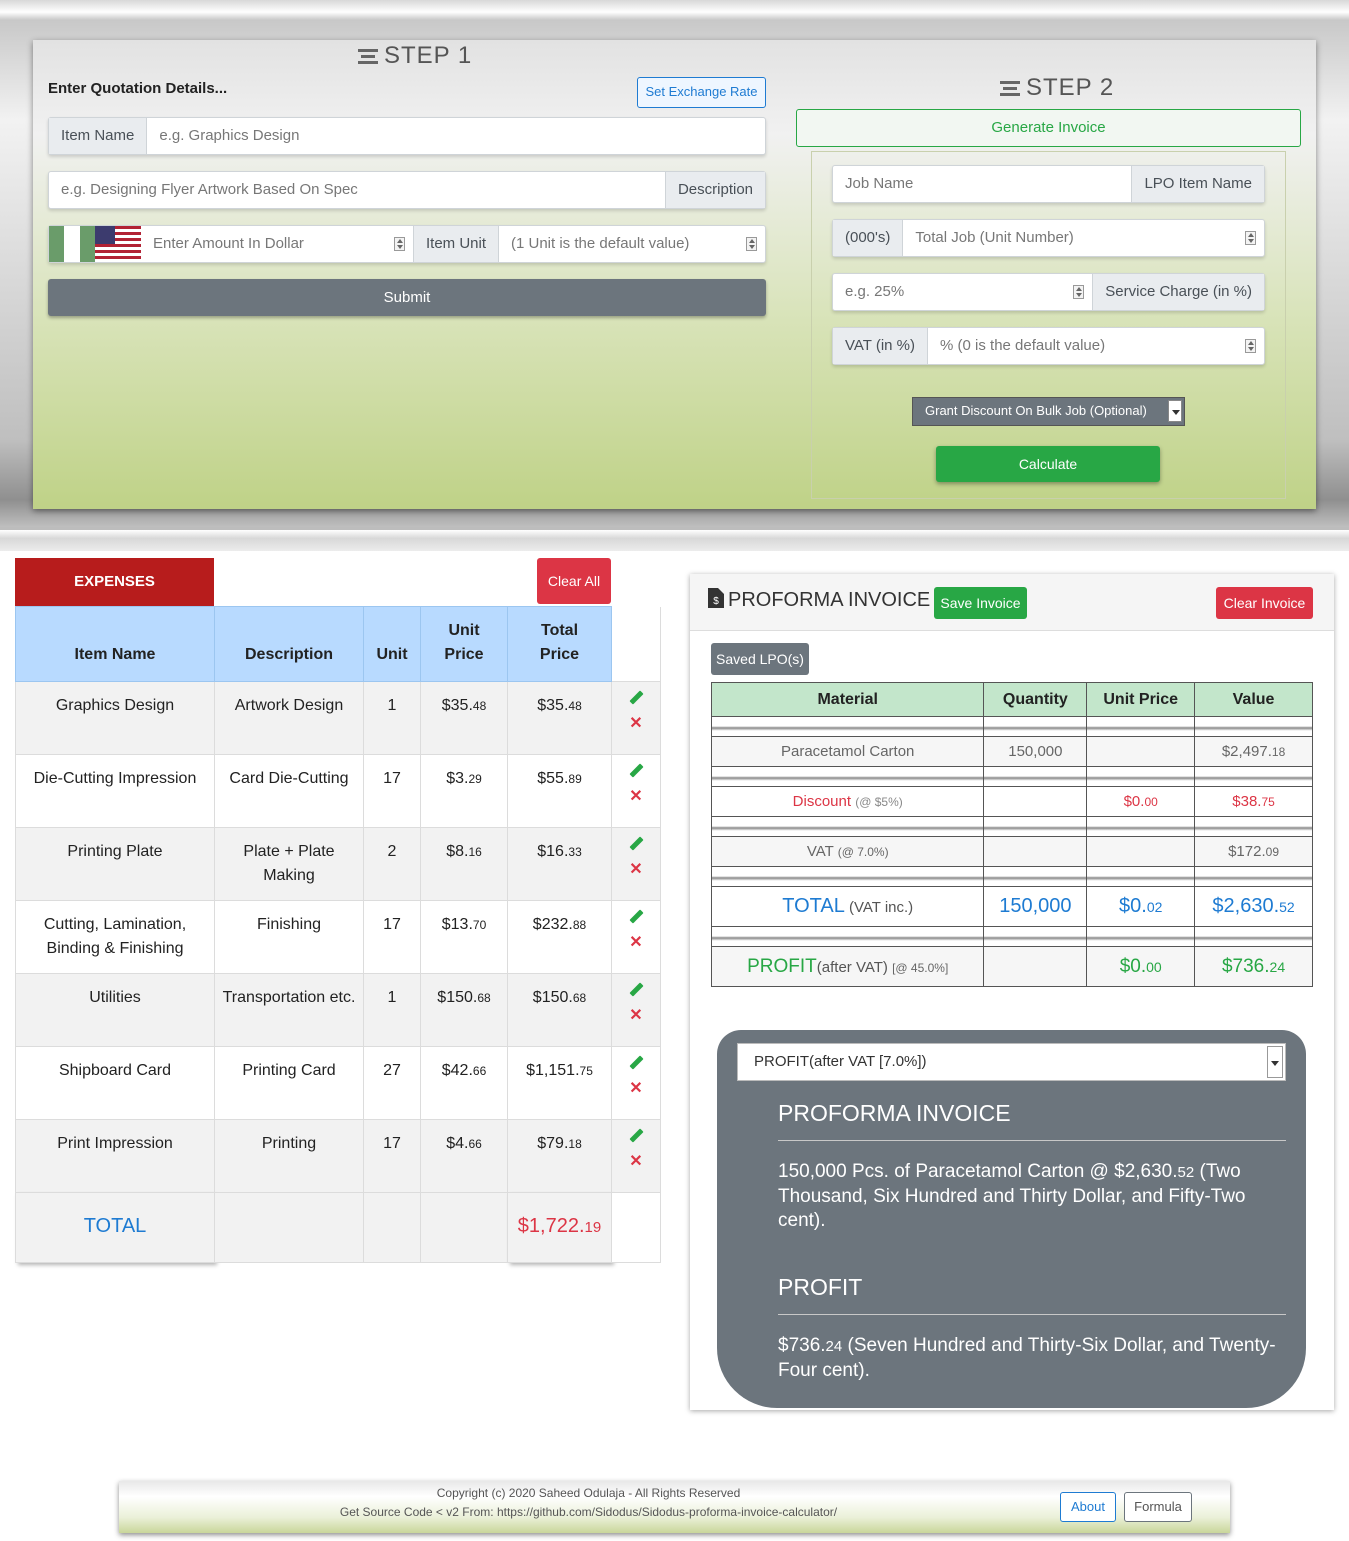  I want to click on step1-title: STEP 1, so click(415, 56).